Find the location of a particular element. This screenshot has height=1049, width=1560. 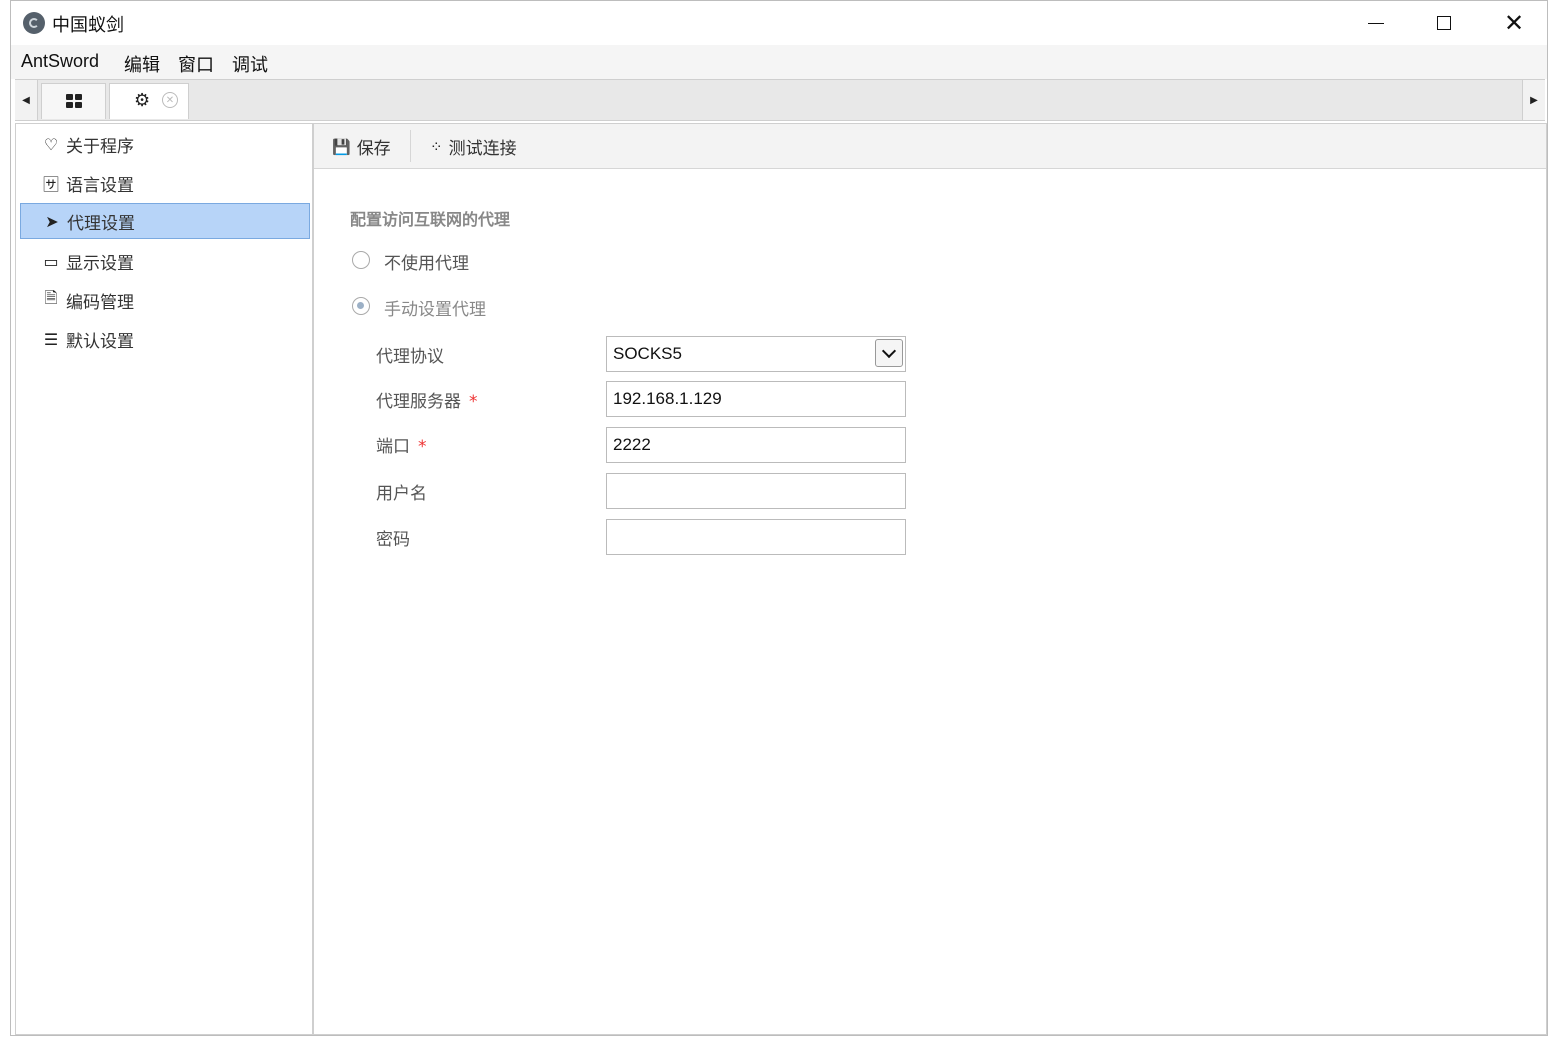

gear-icon: ⚙ is located at coordinates (142, 100).